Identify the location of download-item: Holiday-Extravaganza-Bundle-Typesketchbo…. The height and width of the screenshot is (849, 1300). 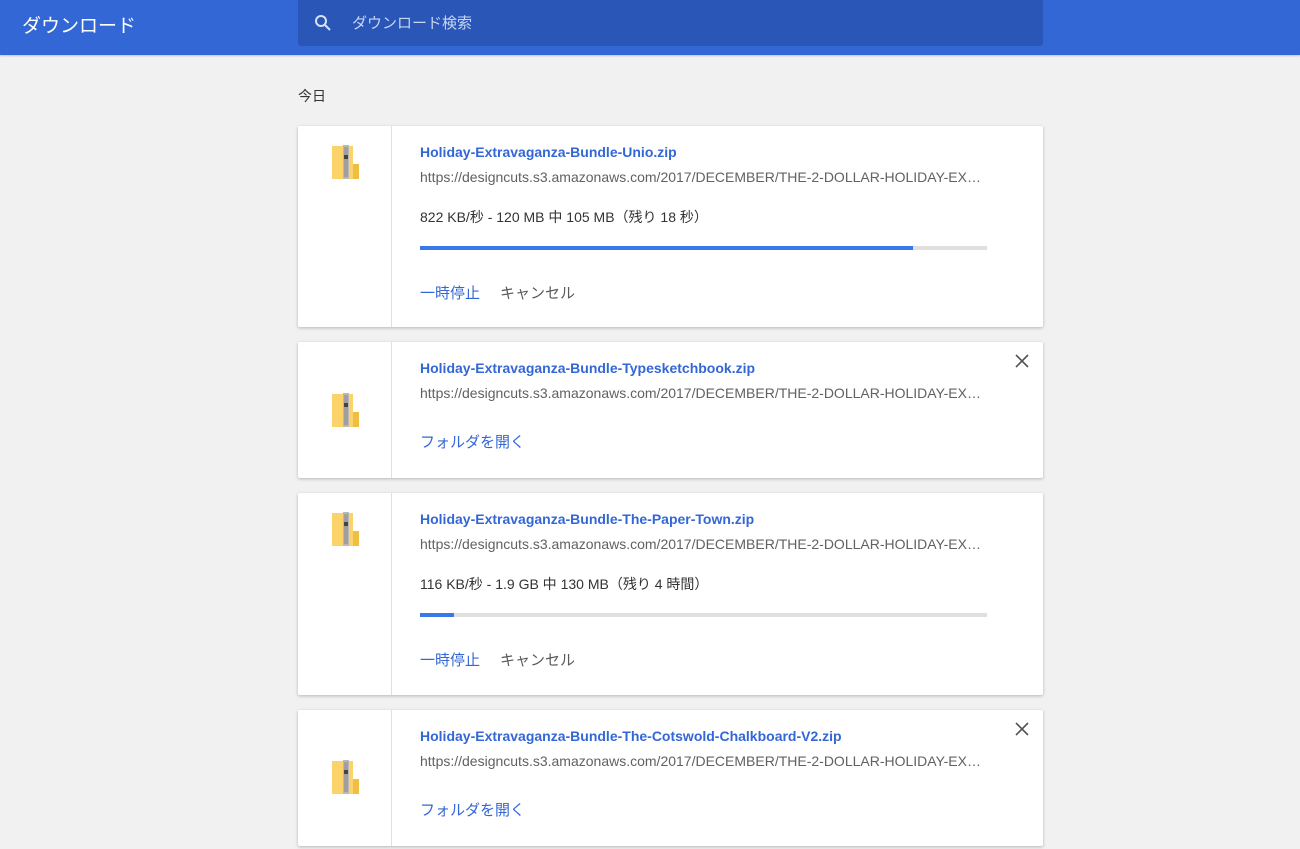
(670, 410).